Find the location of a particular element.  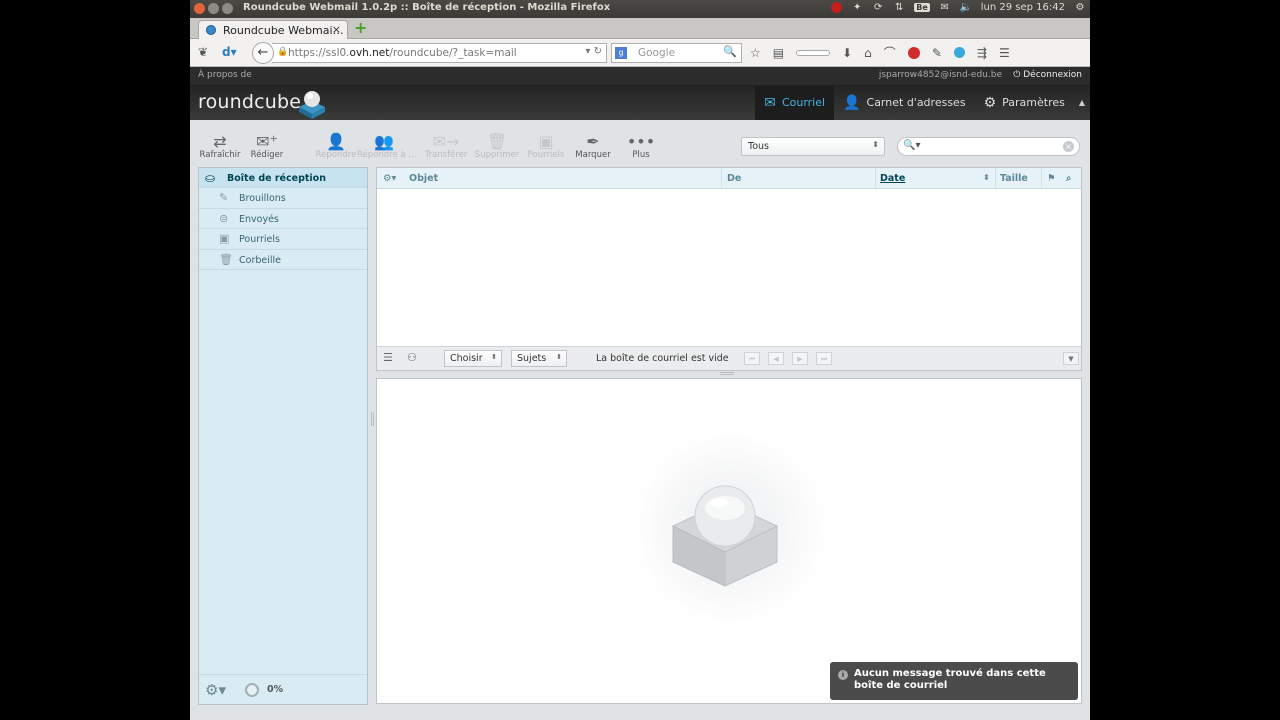

reload-icon: ▾ ↻ is located at coordinates (593, 51).